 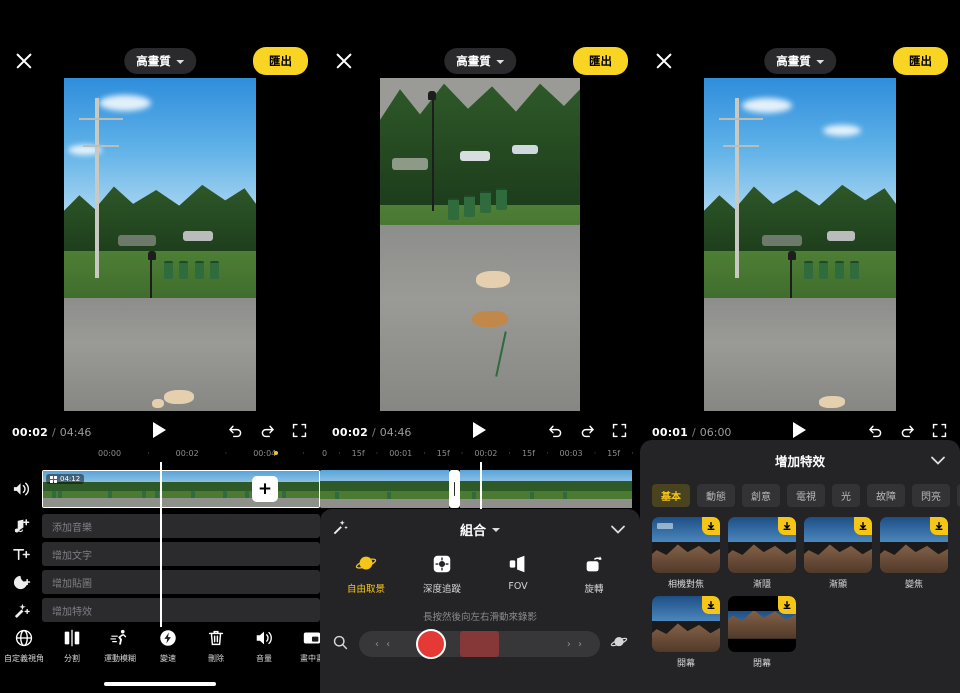 What do you see at coordinates (493, 280) in the screenshot?
I see `dog-subject-white` at bounding box center [493, 280].